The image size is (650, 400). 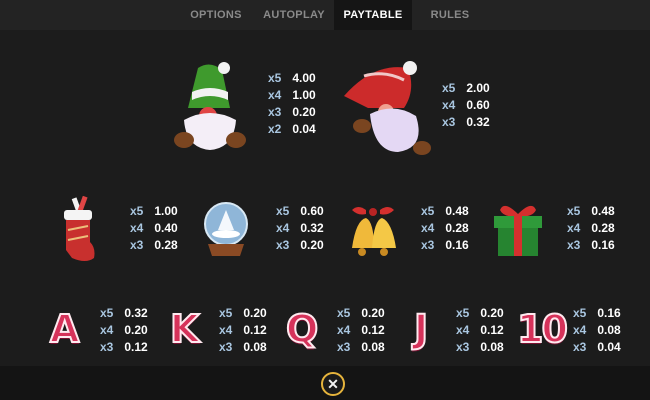 I want to click on pay-row: x5 2.00, so click(x=466, y=88).